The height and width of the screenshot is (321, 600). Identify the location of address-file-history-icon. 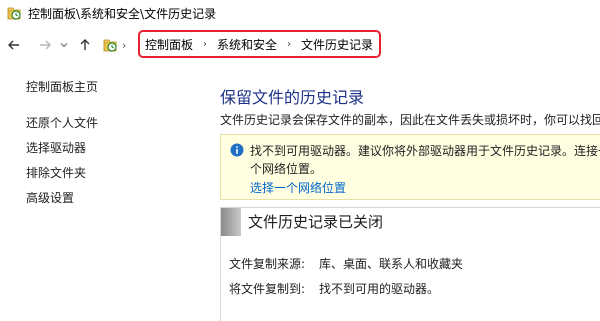
(110, 45).